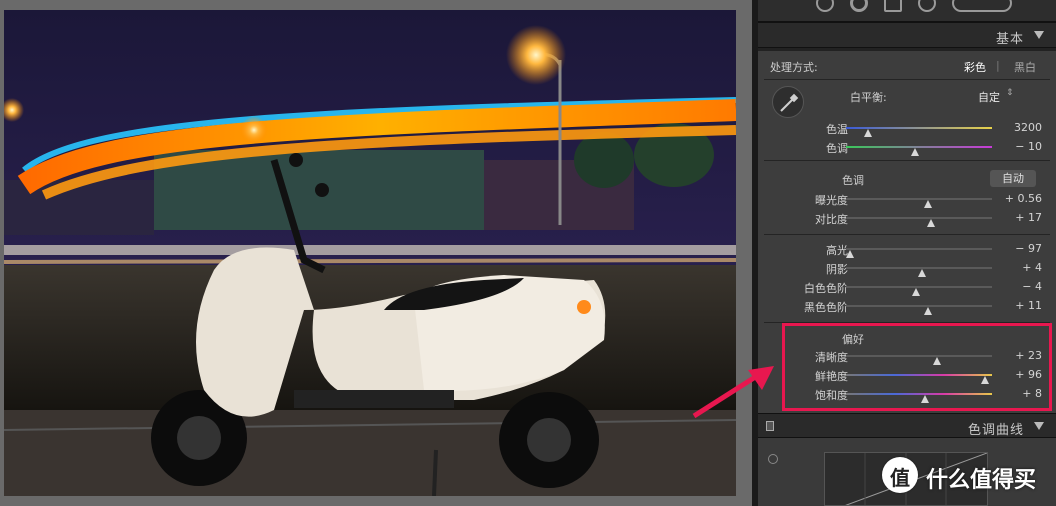 The height and width of the screenshot is (506, 1056). Describe the element at coordinates (770, 426) in the screenshot. I see `panel-switch-icon` at that location.